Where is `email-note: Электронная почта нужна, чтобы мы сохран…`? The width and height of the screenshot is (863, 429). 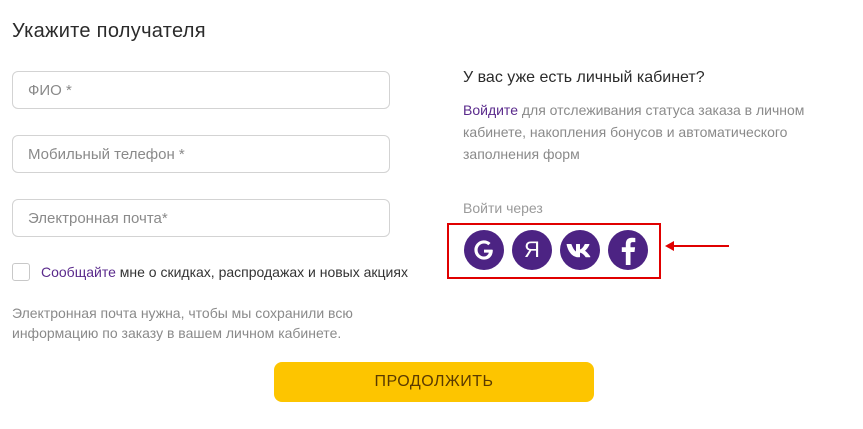
email-note: Электронная почта нужна, чтобы мы сохран… is located at coordinates (182, 323).